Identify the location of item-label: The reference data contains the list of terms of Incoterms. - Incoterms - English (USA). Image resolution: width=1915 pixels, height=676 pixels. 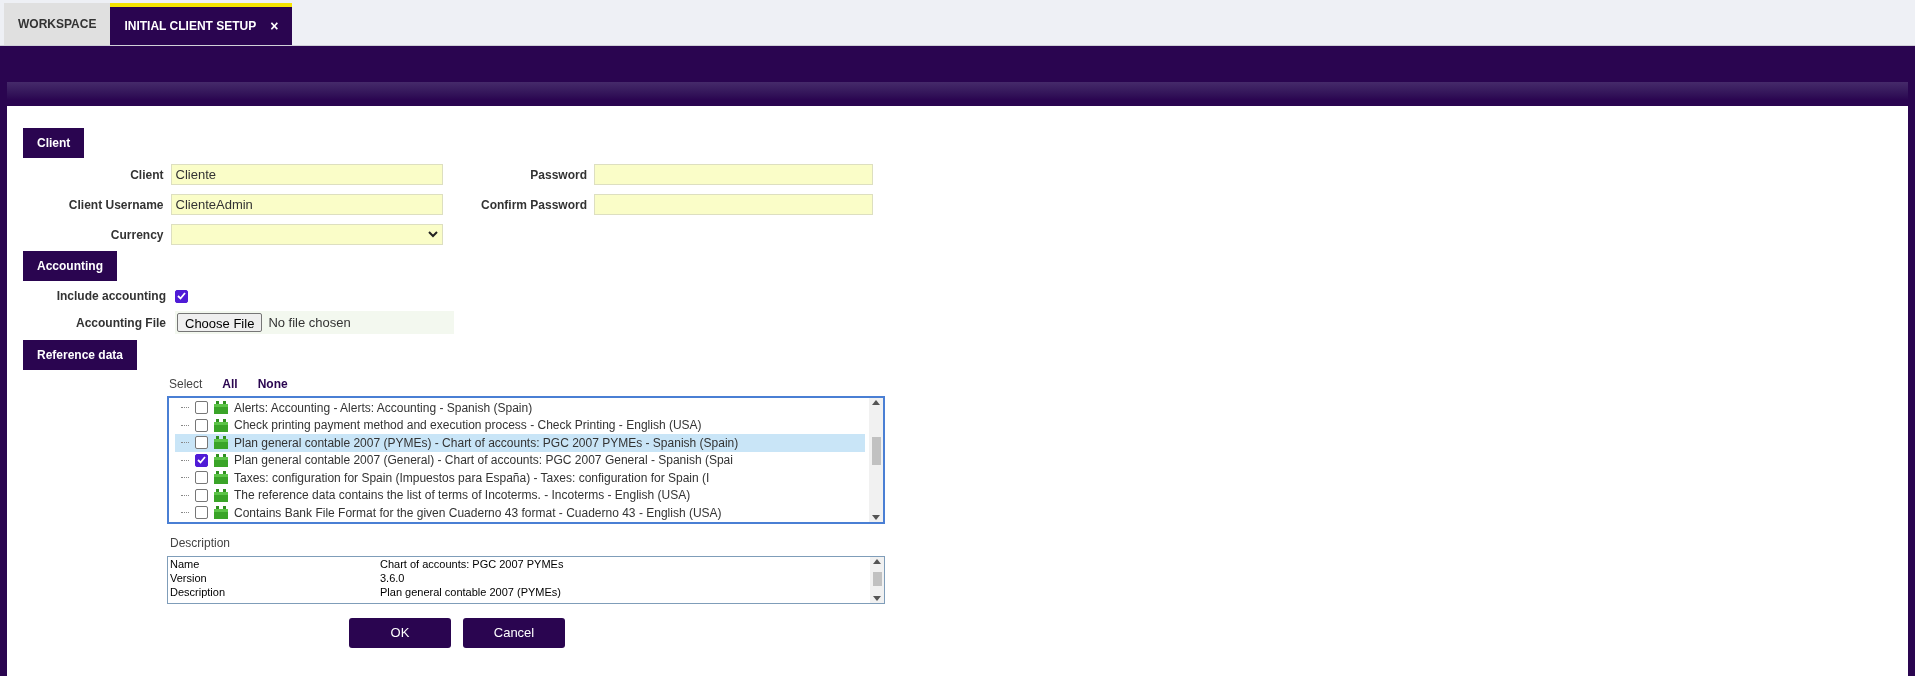
(462, 496).